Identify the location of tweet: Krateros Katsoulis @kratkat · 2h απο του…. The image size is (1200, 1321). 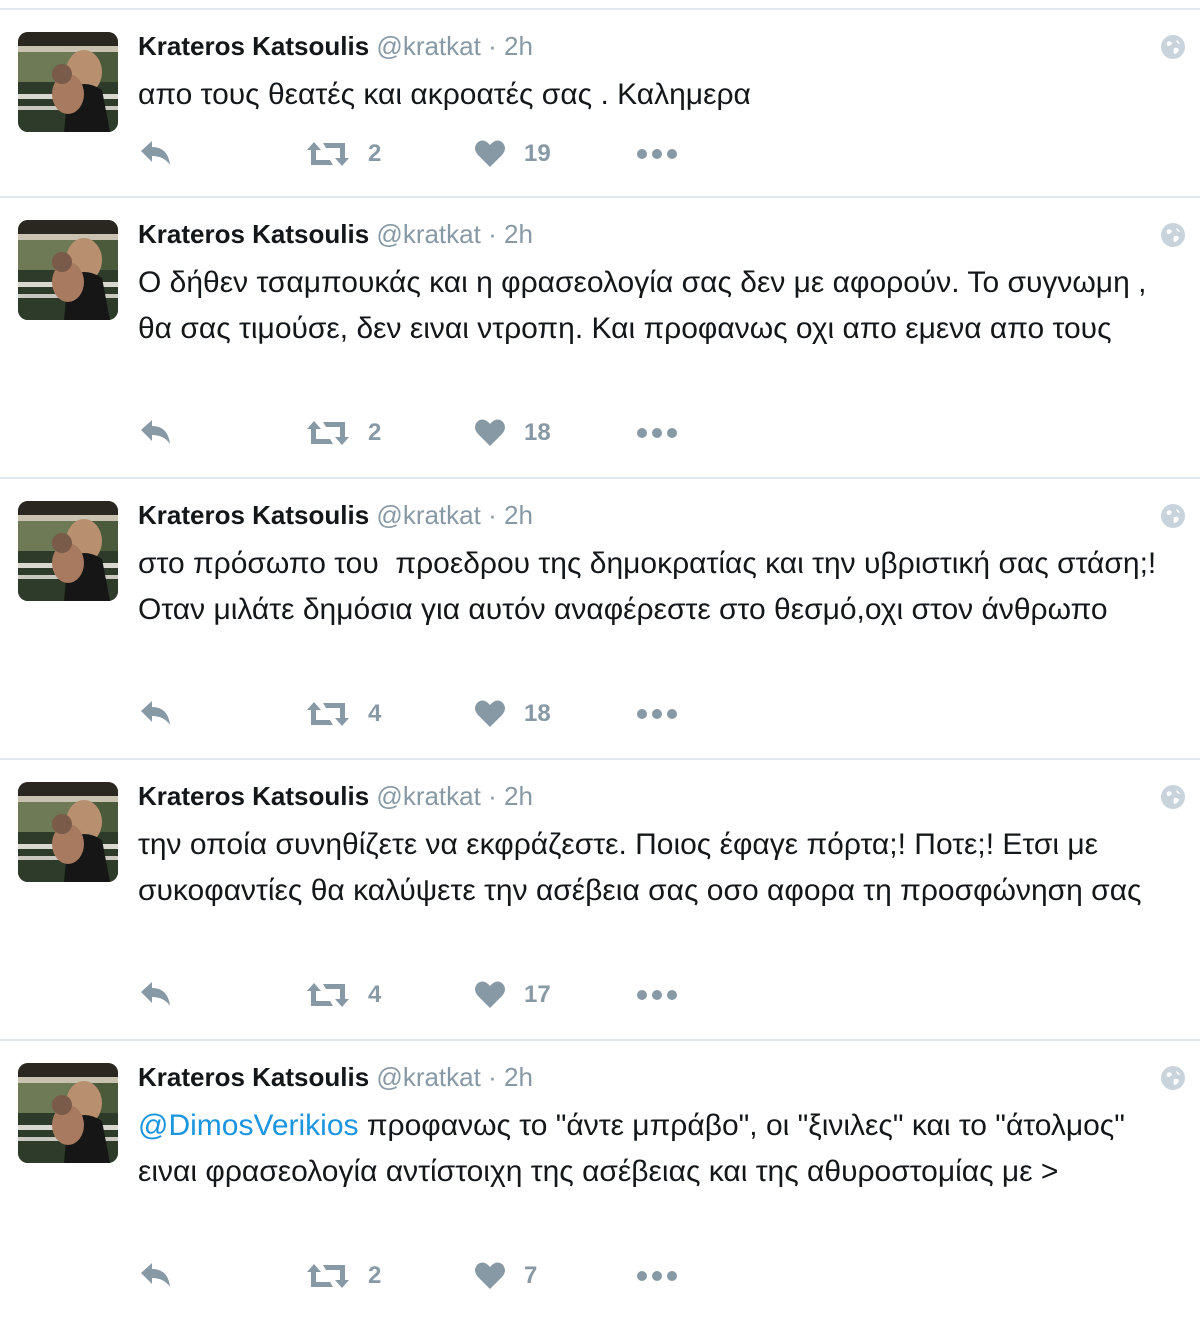
(600, 103).